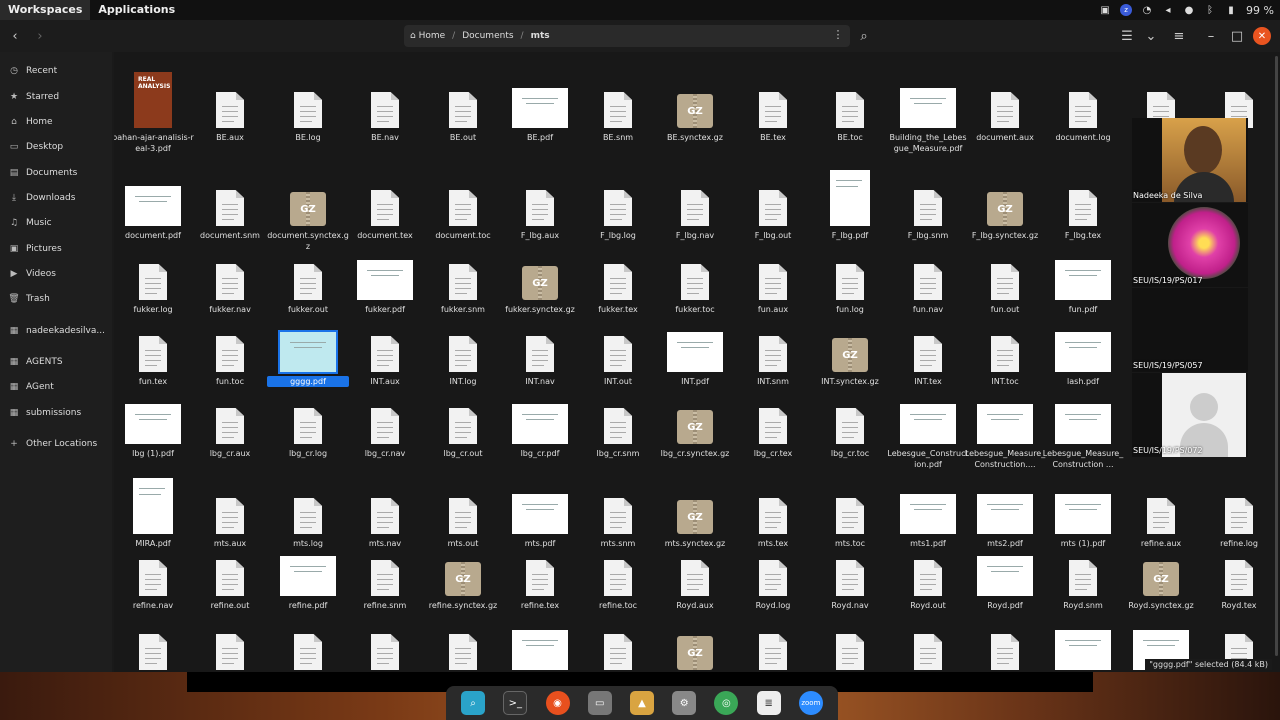 This screenshot has height=720, width=1280. Describe the element at coordinates (726, 703) in the screenshot. I see `chrome-icon: ◎` at that location.